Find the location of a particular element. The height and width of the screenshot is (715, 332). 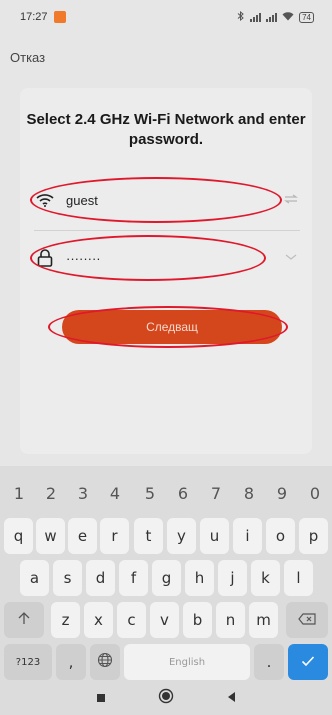

status-left: 17:27 is located at coordinates (43, 17).